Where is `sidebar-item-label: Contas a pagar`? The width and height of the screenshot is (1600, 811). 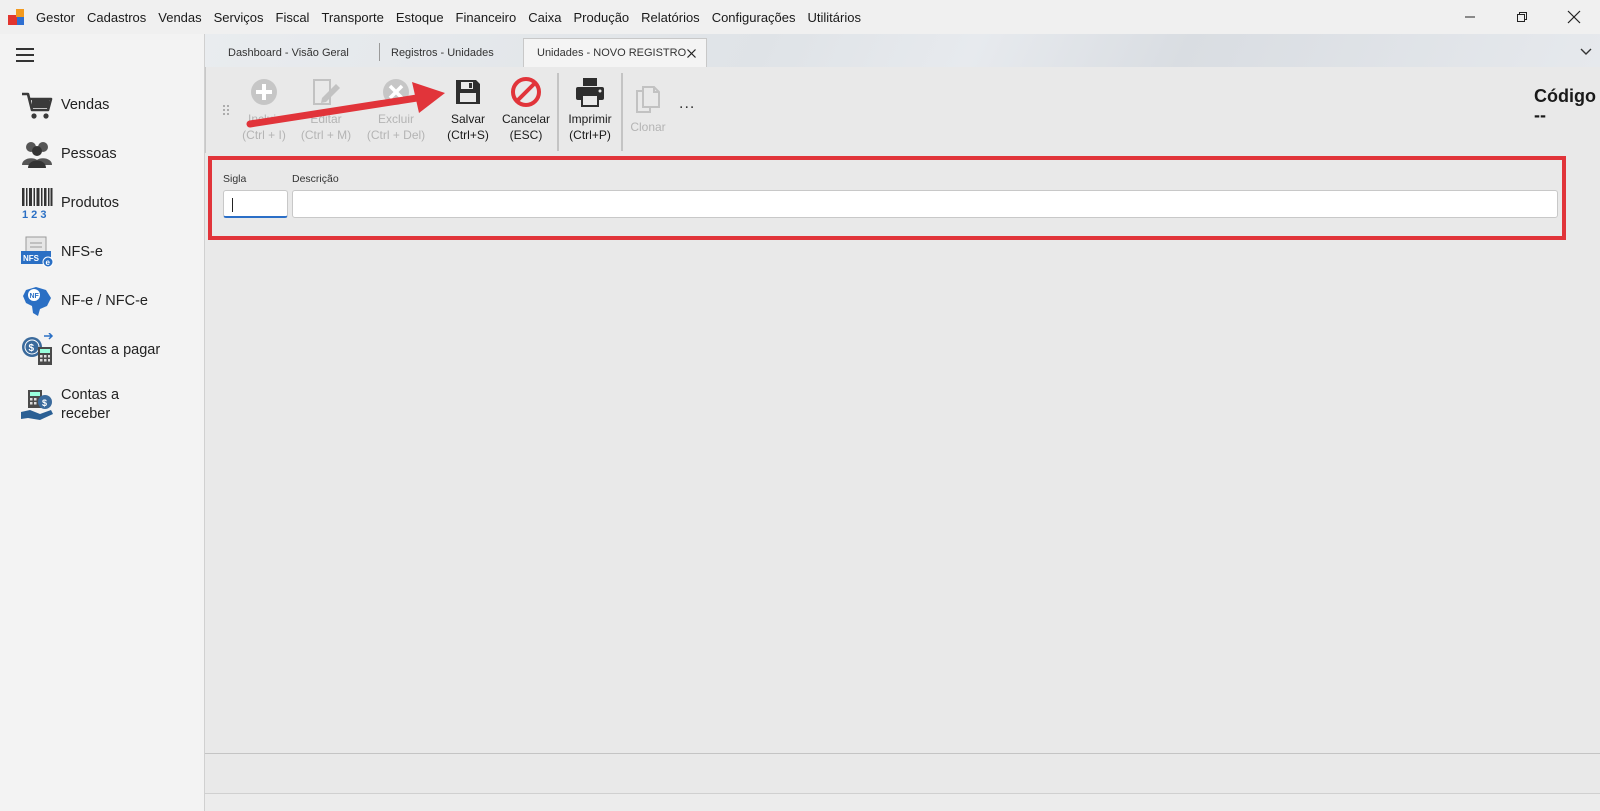
sidebar-item-label: Contas a pagar is located at coordinates (111, 349).